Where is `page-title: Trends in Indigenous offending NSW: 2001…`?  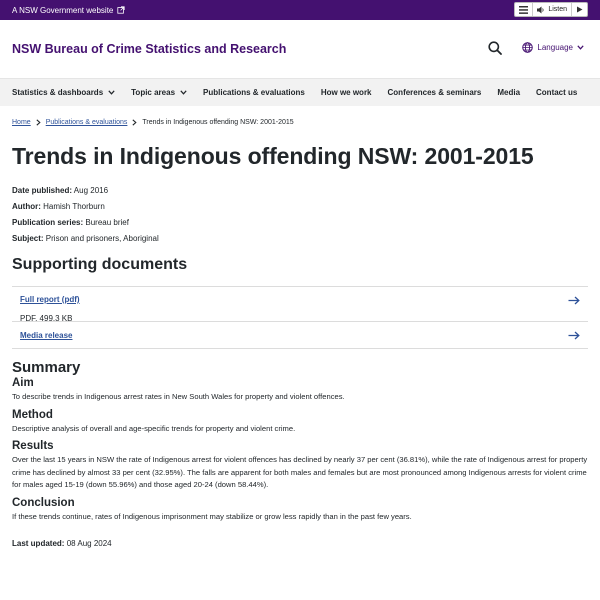 page-title: Trends in Indigenous offending NSW: 2001… is located at coordinates (273, 156).